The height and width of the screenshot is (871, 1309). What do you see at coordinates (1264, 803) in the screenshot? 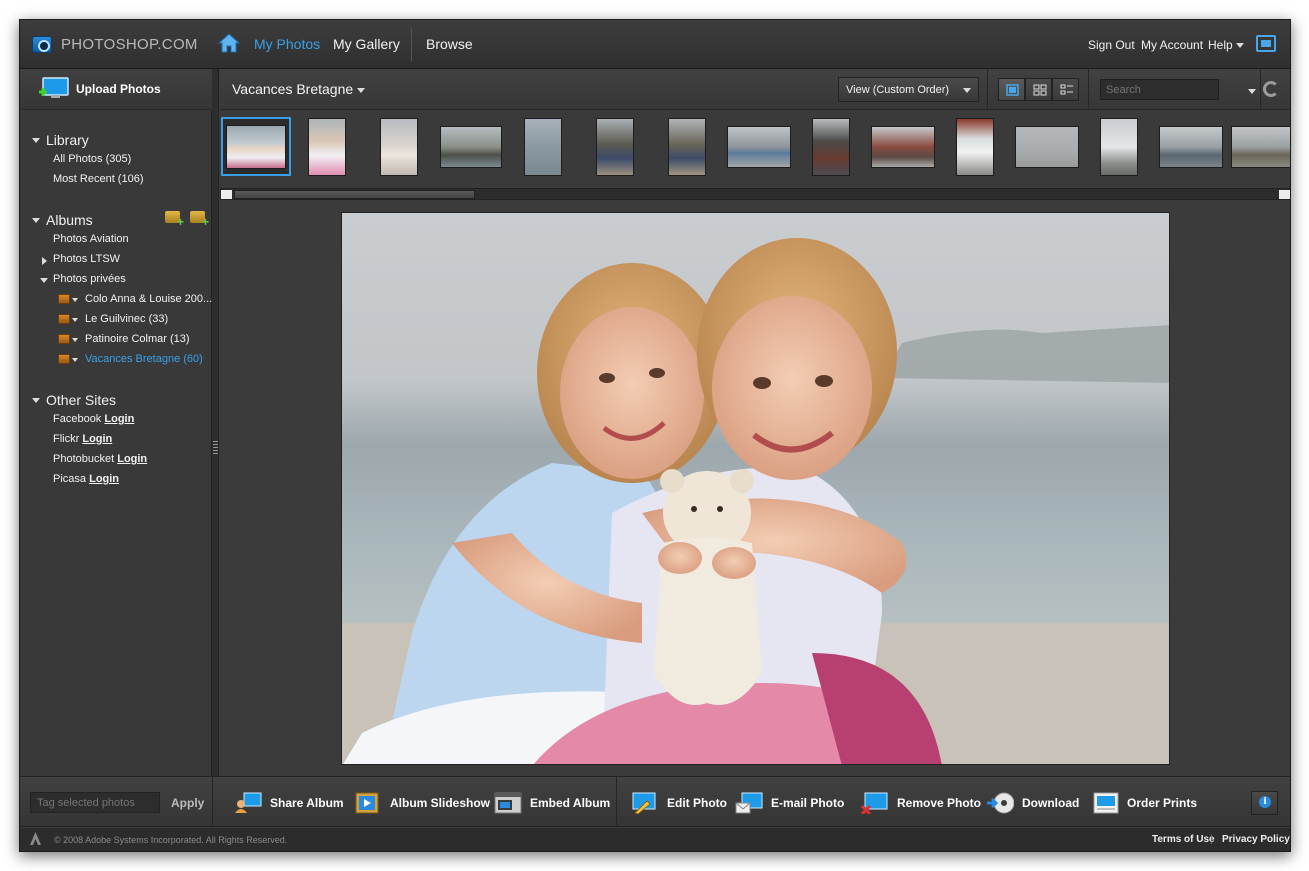
I see `info-icon` at bounding box center [1264, 803].